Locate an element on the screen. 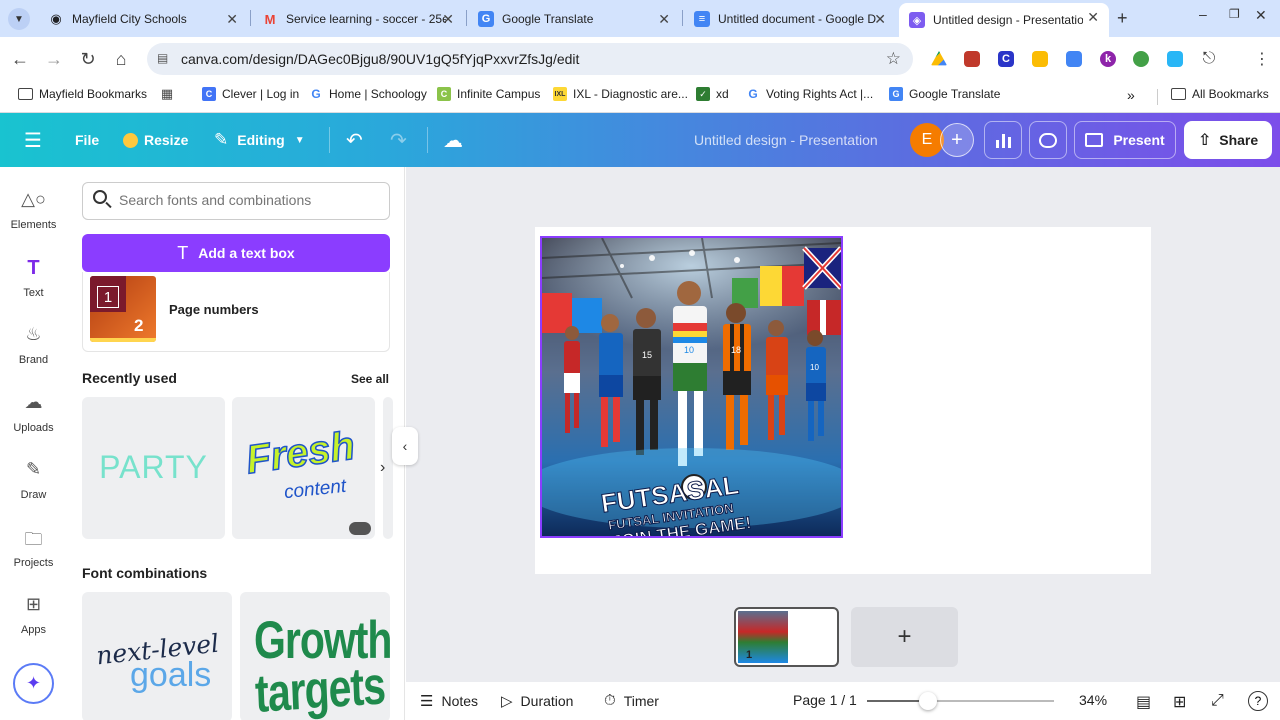 Image resolution: width=1280 pixels, height=720 pixels. back-arrow-icon: ← is located at coordinates (20, 59).